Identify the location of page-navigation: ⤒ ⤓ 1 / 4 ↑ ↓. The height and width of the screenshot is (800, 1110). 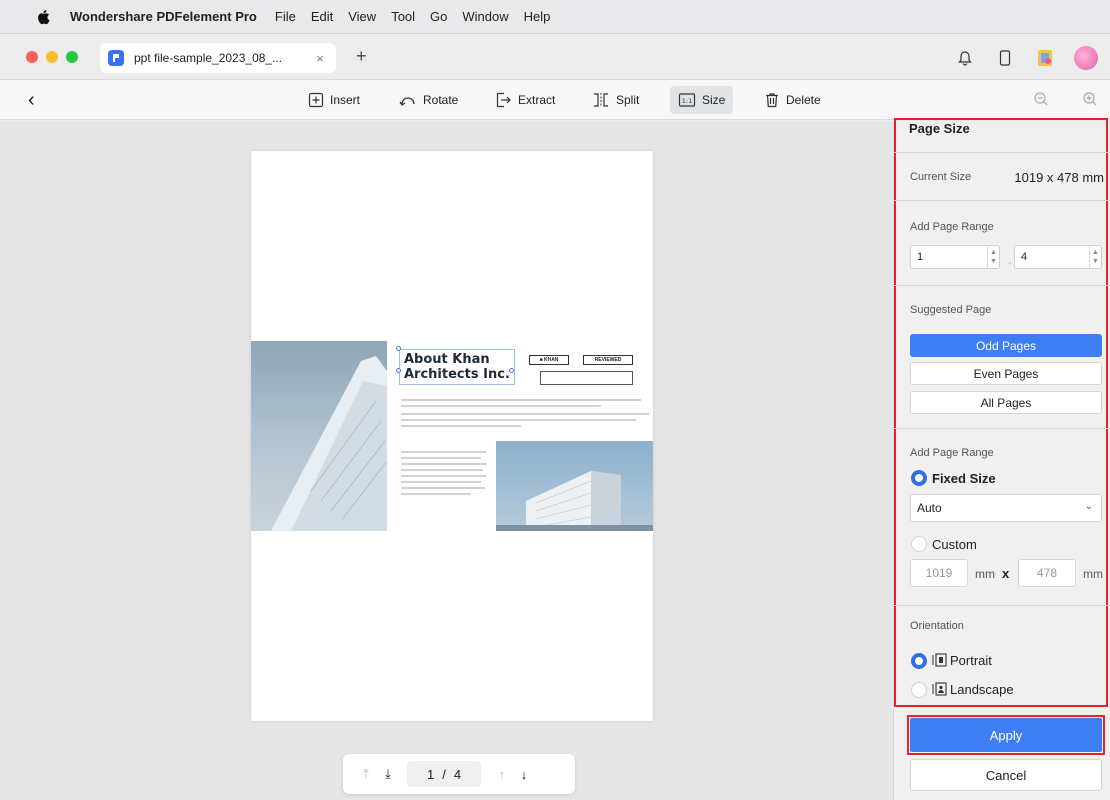
(459, 774).